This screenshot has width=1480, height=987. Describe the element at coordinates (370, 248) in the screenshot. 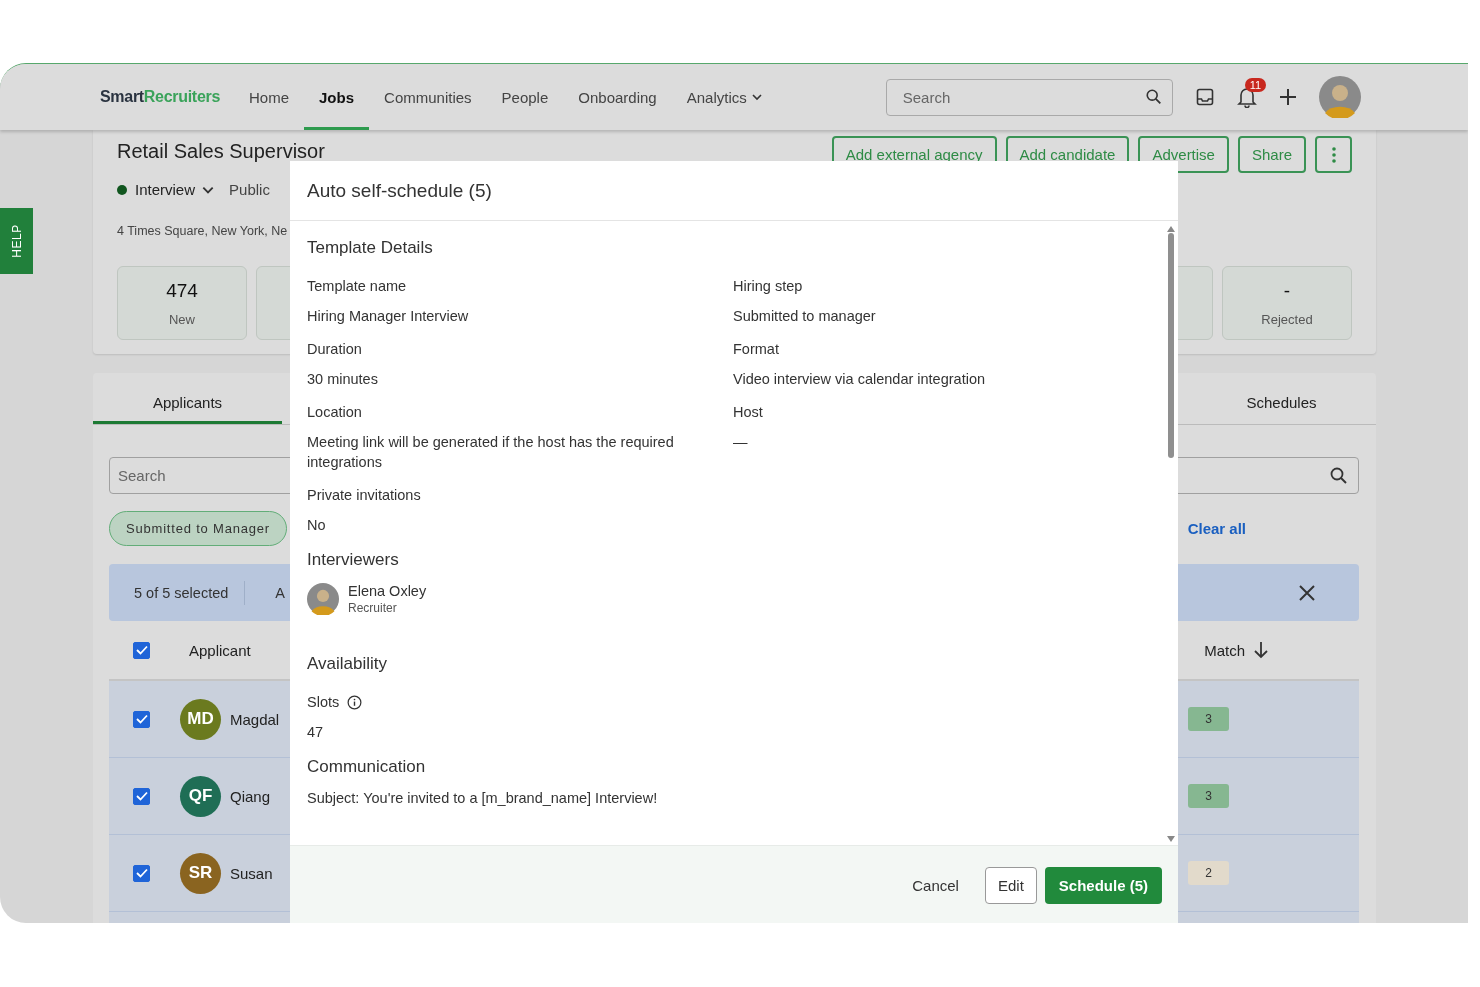

I see `section-heading: Template Details` at that location.